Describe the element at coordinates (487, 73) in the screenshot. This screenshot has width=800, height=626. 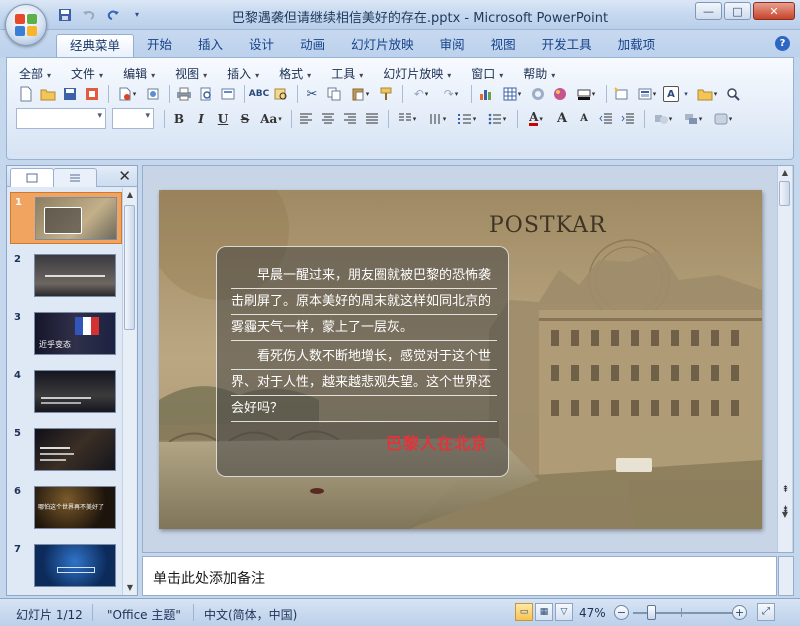
I see `menu-window: 窗口 ▾` at that location.